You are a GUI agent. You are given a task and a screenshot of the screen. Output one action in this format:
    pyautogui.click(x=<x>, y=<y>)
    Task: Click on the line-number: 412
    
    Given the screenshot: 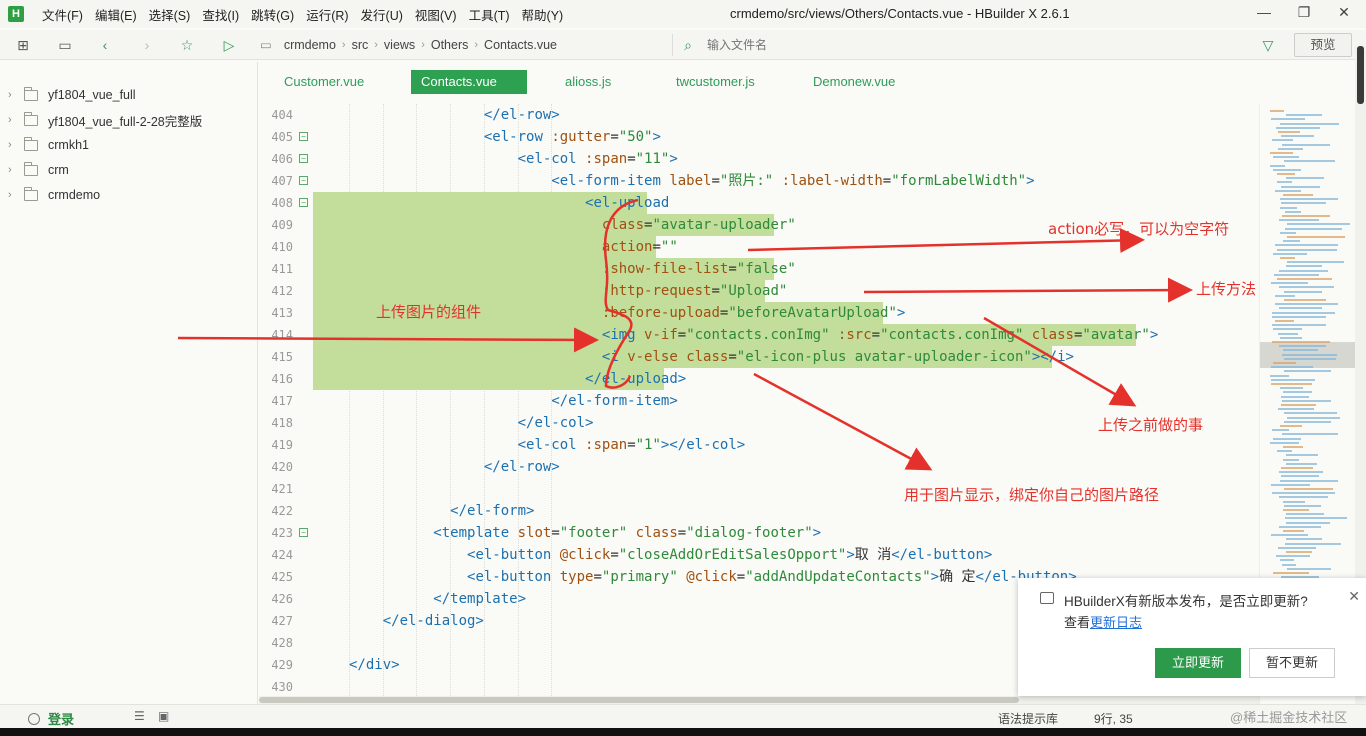 What is the action you would take?
    pyautogui.click(x=282, y=291)
    